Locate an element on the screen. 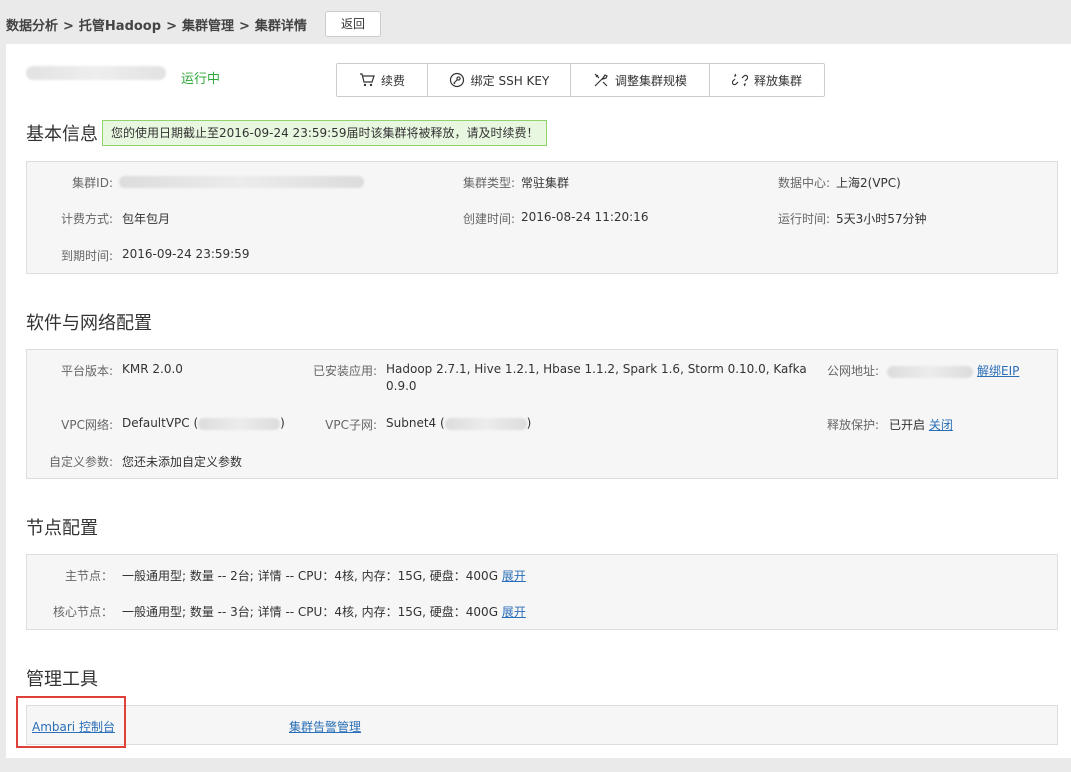 Image resolution: width=1071 pixels, height=772 pixels. key-icon is located at coordinates (456, 80).